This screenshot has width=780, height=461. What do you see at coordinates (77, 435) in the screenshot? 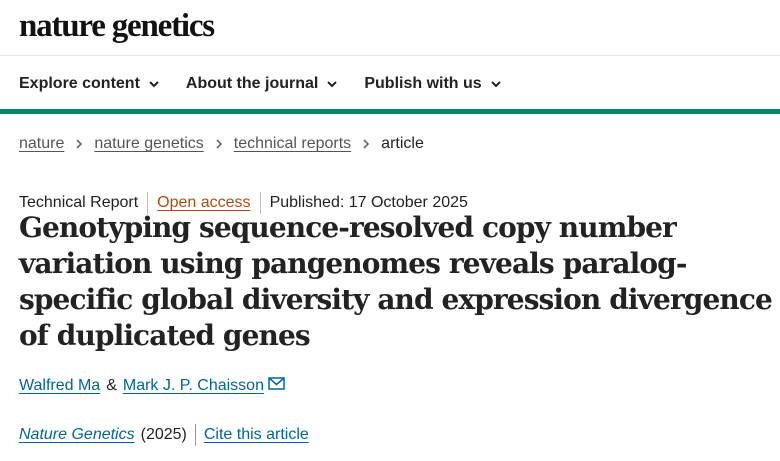
I see `journal-link: Nature Genetics` at bounding box center [77, 435].